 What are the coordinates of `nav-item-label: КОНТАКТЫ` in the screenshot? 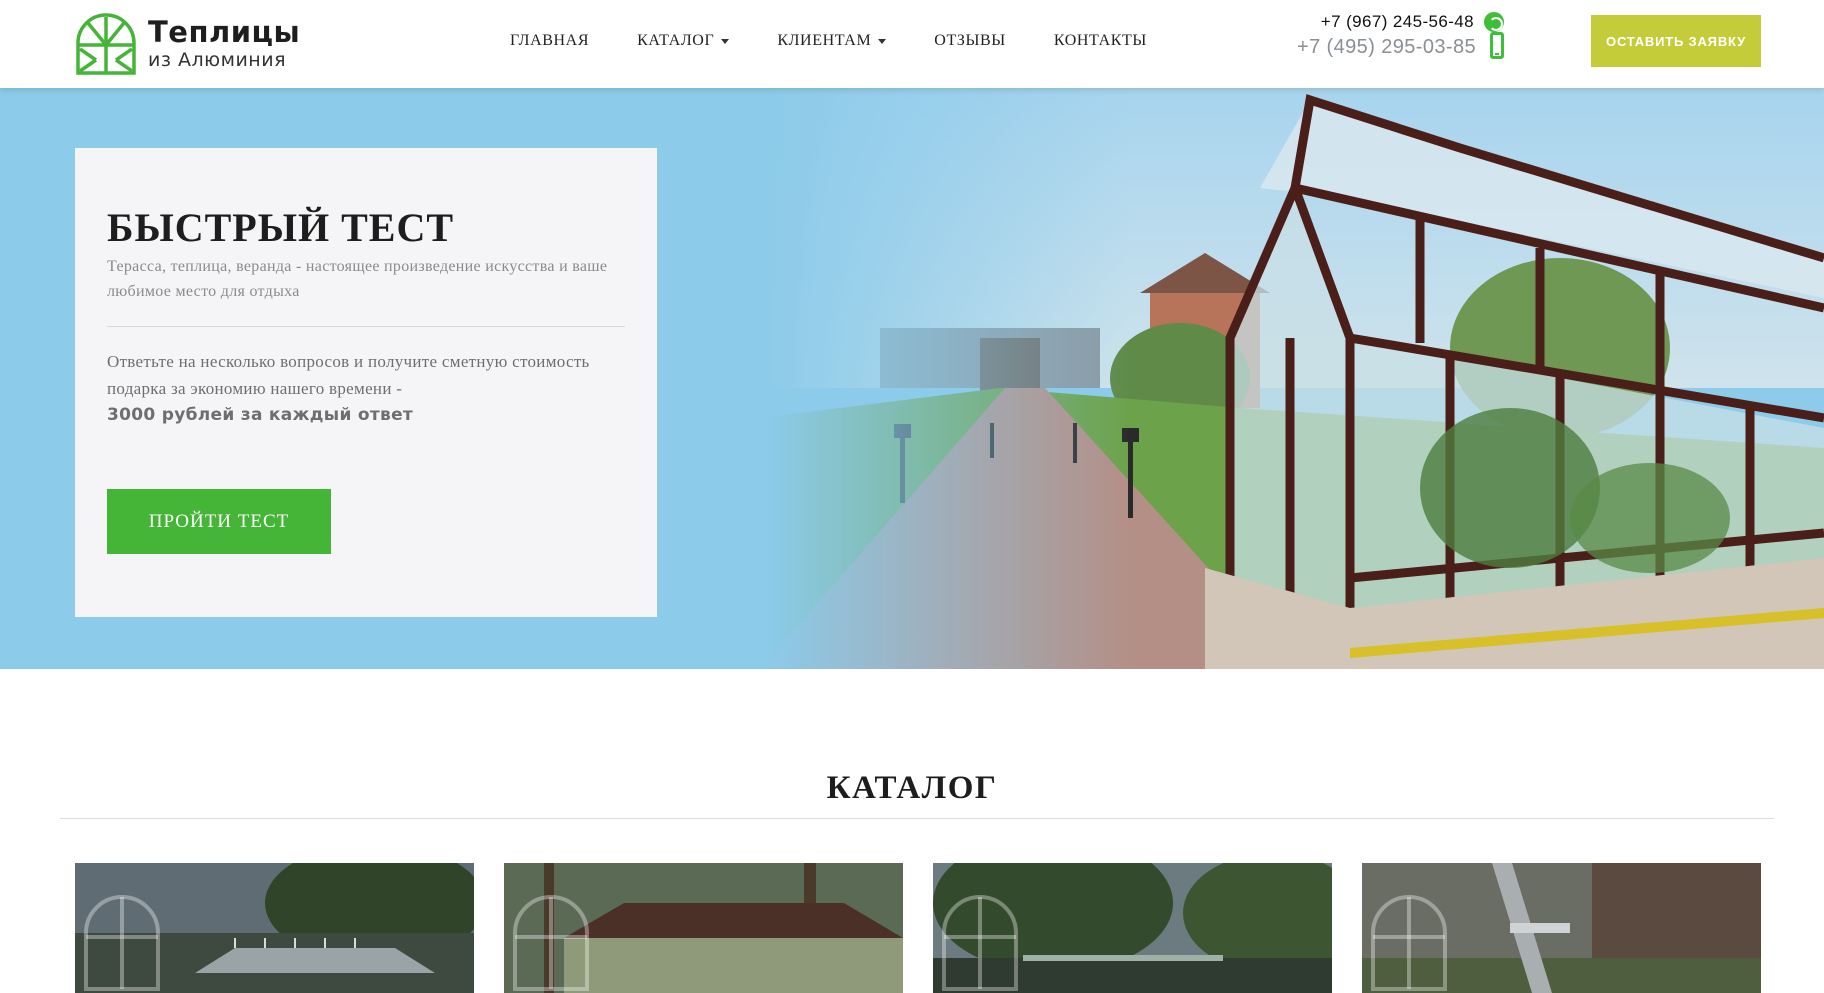 It's located at (1100, 40).